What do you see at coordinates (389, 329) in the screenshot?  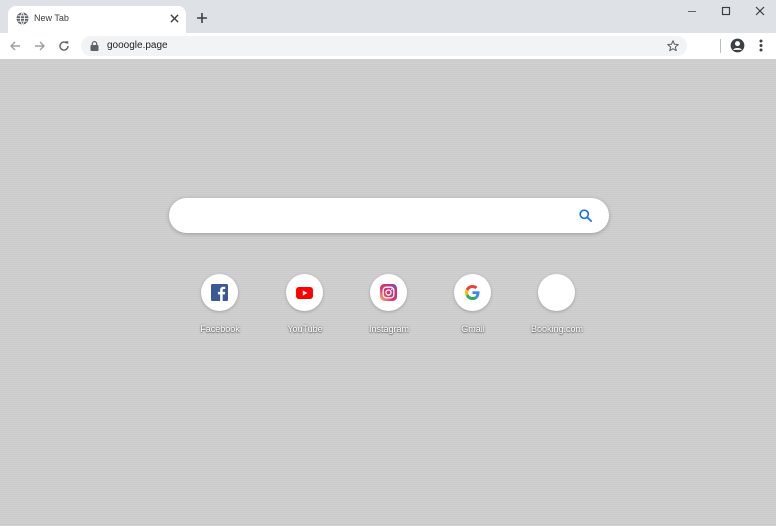 I see `shortcut-label: Instagram` at bounding box center [389, 329].